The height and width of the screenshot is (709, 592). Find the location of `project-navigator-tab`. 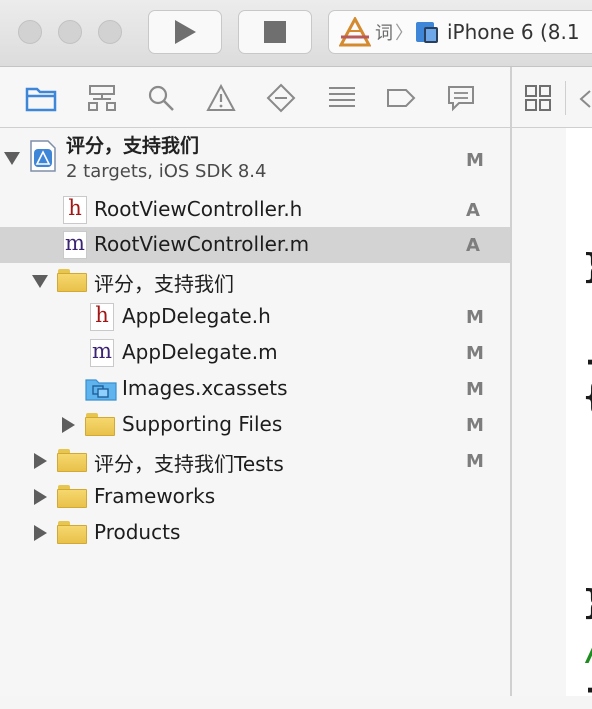

project-navigator-tab is located at coordinates (41, 98).